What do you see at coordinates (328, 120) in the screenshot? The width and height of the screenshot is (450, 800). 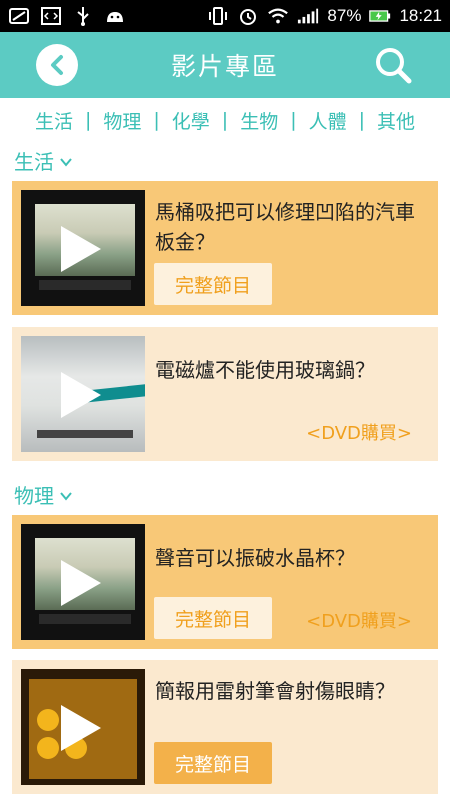 I see `tab-human-body: 人體` at bounding box center [328, 120].